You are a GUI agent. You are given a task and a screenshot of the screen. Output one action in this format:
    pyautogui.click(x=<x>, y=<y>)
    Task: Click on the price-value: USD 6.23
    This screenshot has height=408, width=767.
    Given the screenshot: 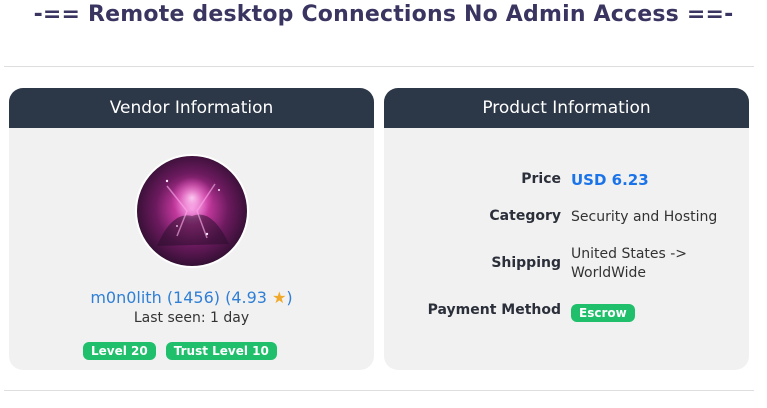 What is the action you would take?
    pyautogui.click(x=610, y=180)
    